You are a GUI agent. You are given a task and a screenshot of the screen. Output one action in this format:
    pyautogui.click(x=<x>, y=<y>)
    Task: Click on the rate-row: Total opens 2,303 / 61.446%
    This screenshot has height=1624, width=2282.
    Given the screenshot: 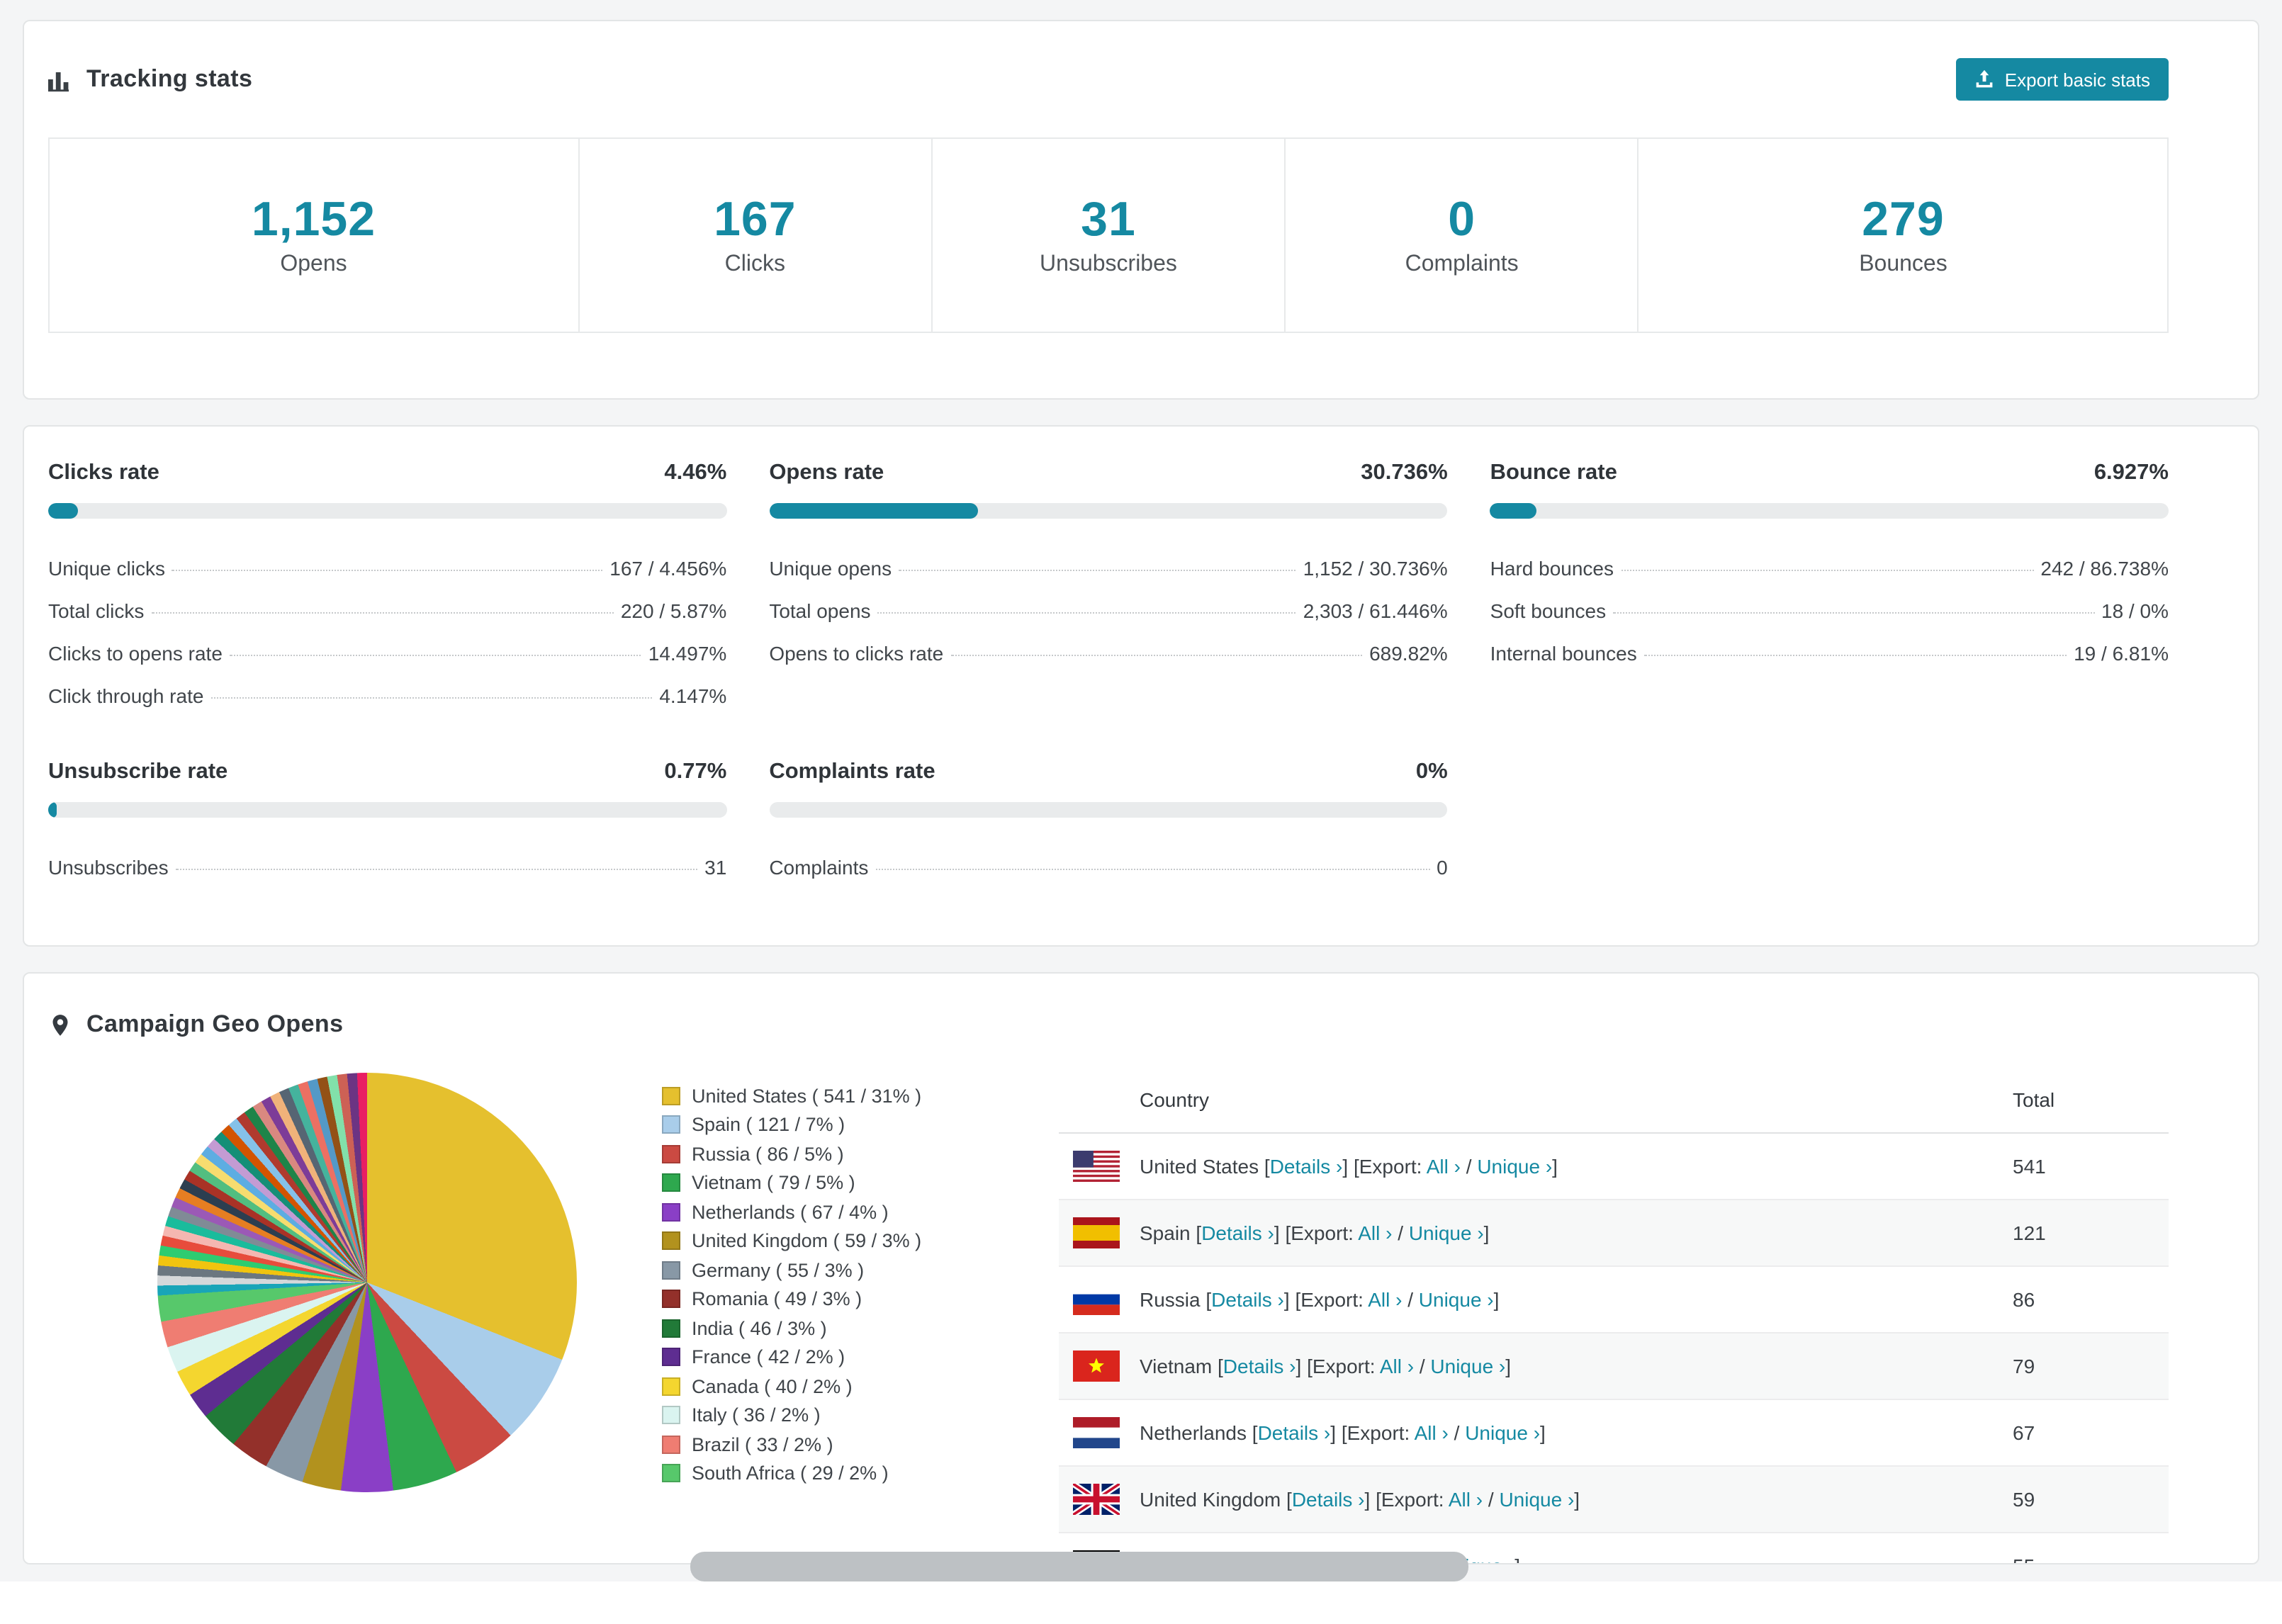 What is the action you would take?
    pyautogui.click(x=1108, y=610)
    